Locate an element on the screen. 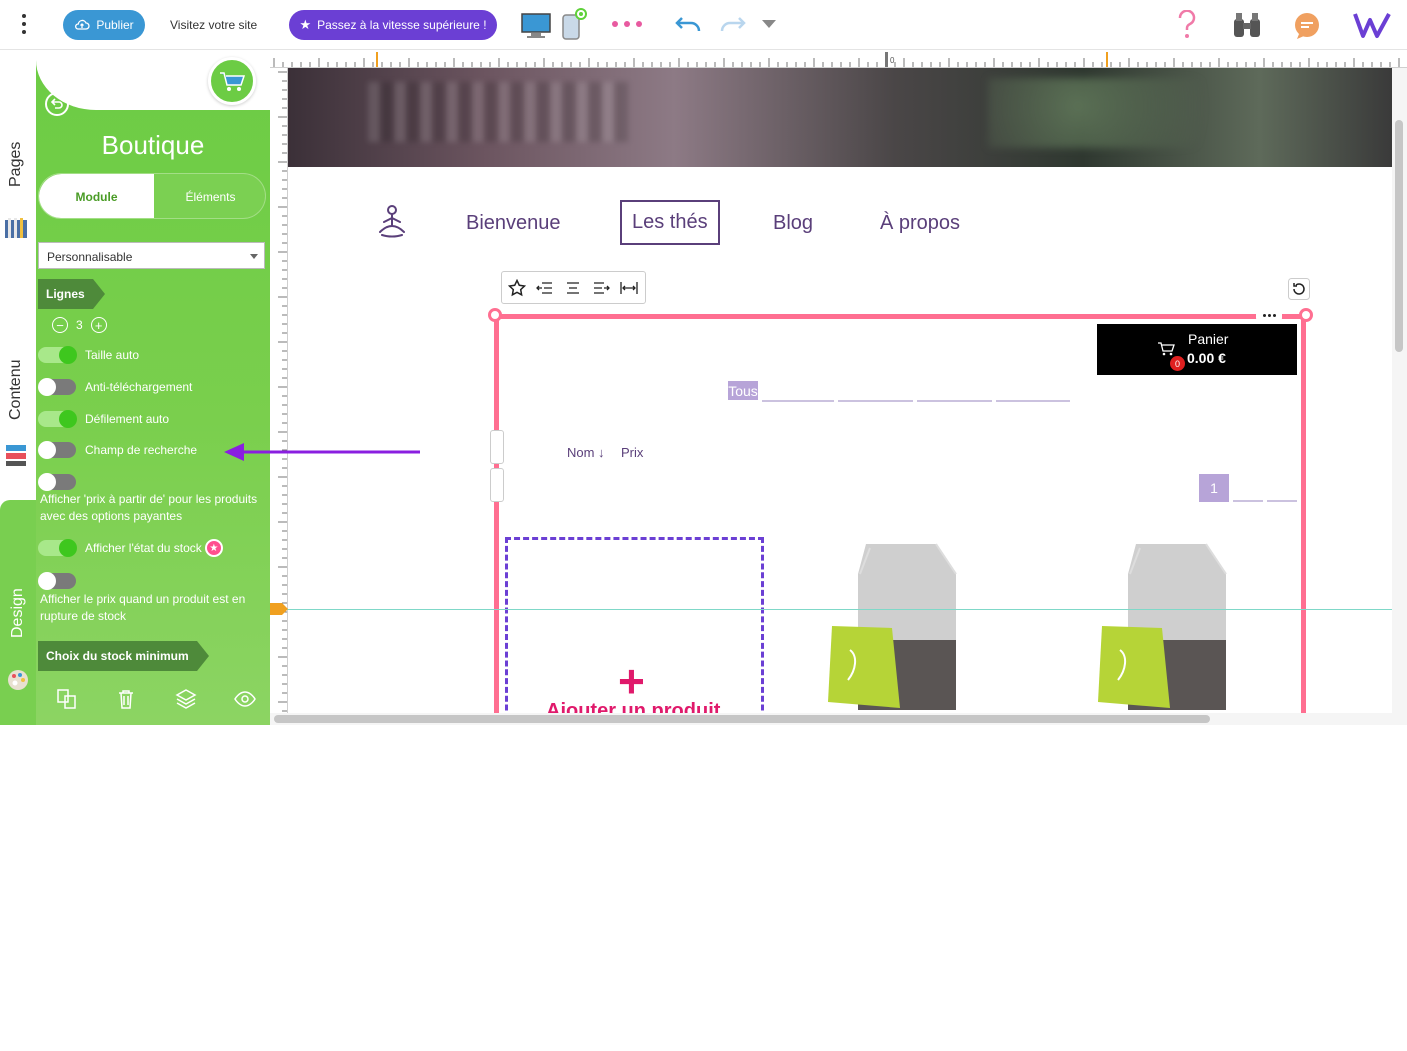 This screenshot has height=1051, width=1407. align-right-icon is located at coordinates (601, 288).